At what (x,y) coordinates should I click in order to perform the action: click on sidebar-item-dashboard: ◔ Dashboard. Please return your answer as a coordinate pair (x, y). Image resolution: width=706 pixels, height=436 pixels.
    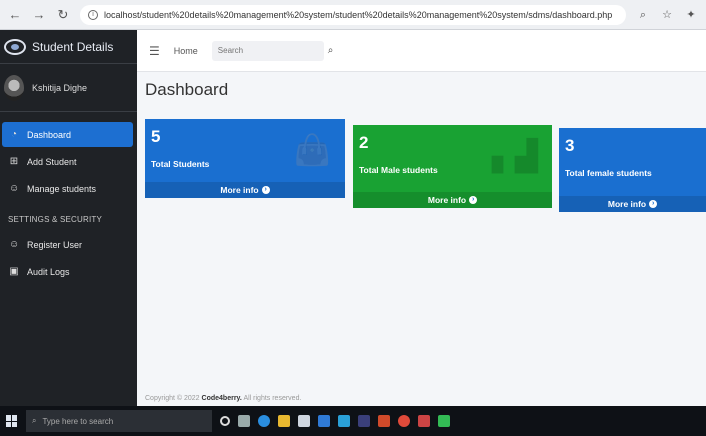
    Looking at the image, I should click on (67, 134).